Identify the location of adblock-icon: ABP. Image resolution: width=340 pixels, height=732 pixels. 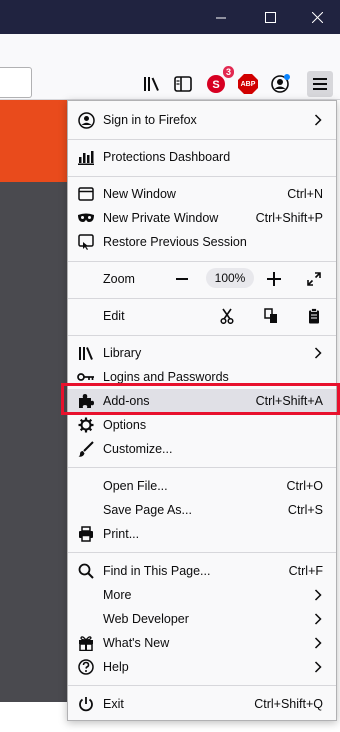
(248, 84).